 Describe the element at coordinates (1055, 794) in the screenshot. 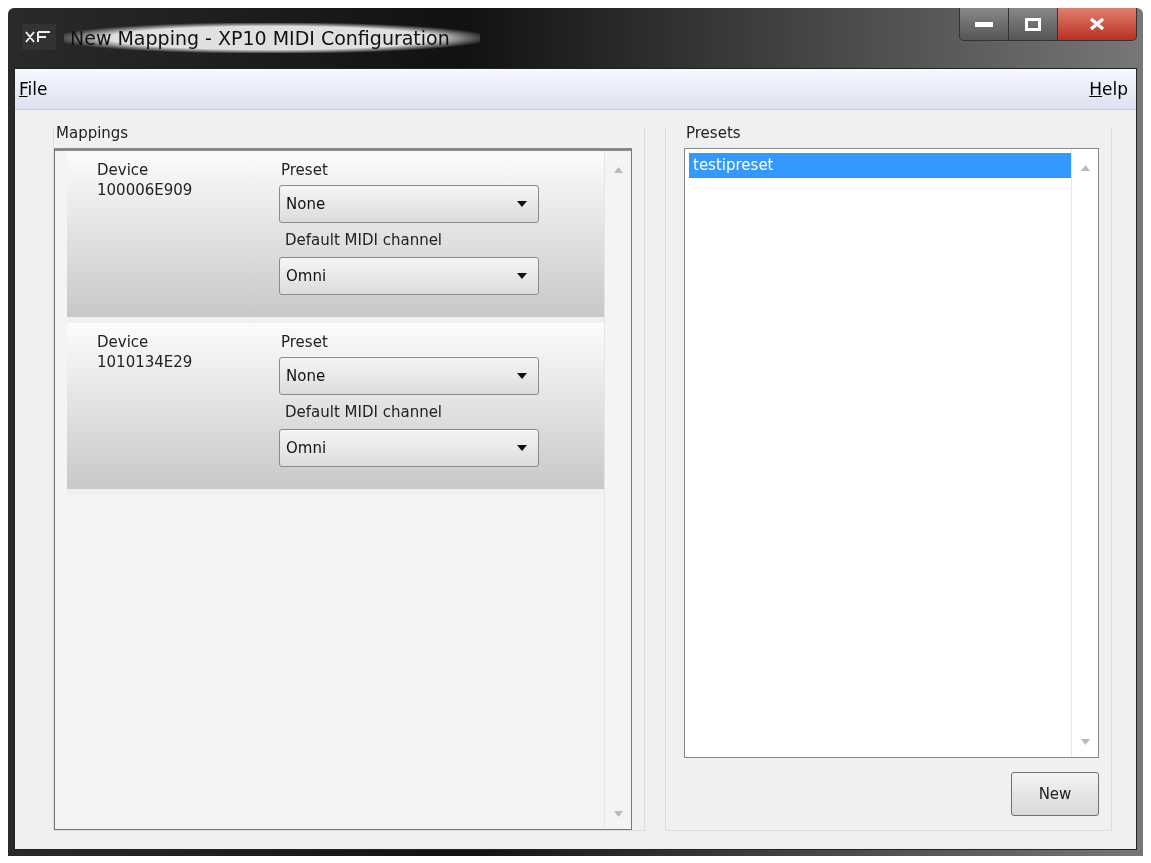

I see `new-button: New` at that location.